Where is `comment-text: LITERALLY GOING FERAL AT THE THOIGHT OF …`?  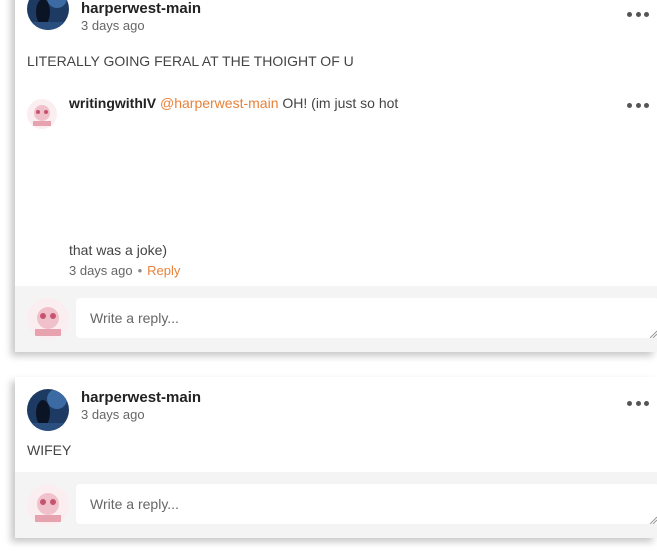 comment-text: LITERALLY GOING FERAL AT THE THOIGHT OF … is located at coordinates (190, 61).